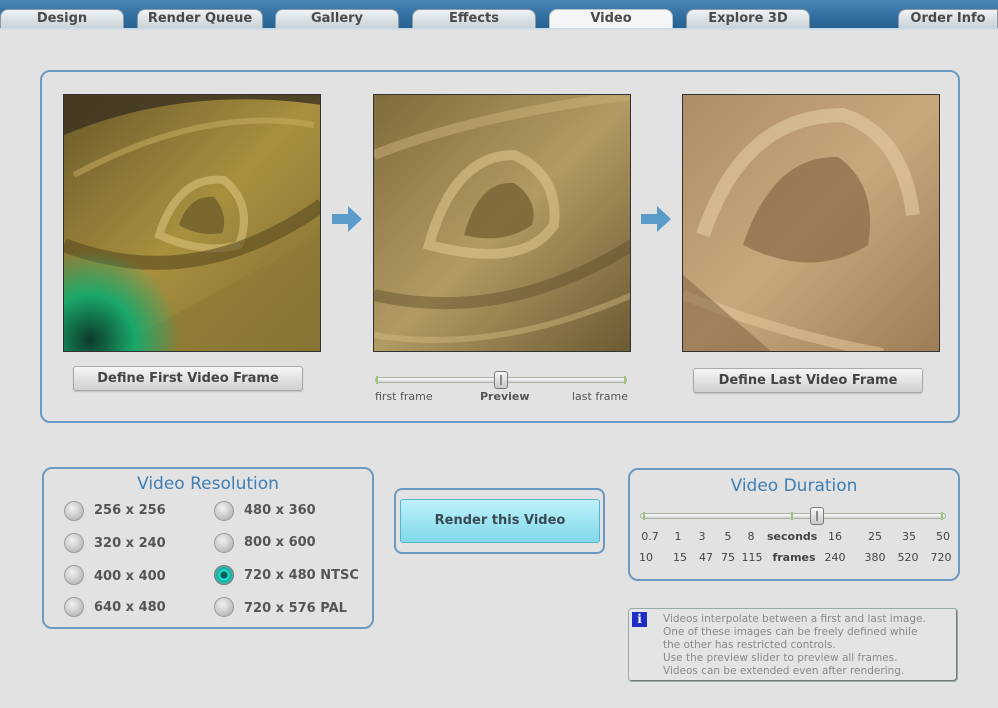 This screenshot has width=998, height=708. What do you see at coordinates (505, 396) in the screenshot?
I see `preview-label: Preview` at bounding box center [505, 396].